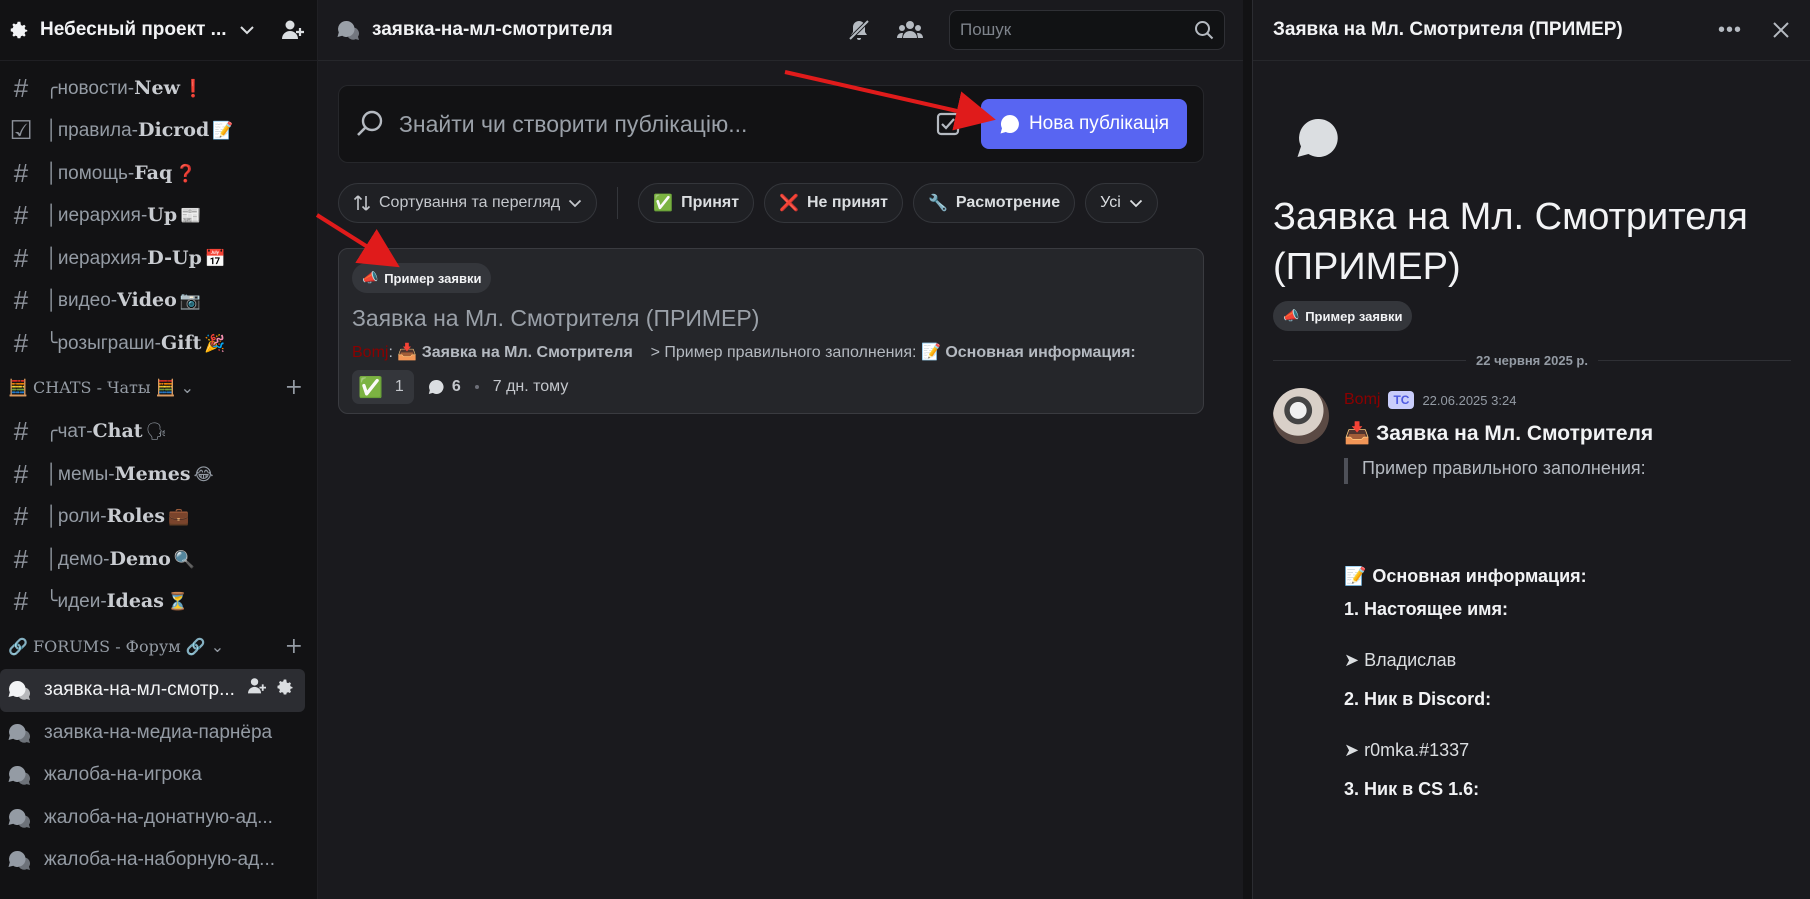  I want to click on channel-memes: # │мемы-Memes 😂, so click(158, 474).